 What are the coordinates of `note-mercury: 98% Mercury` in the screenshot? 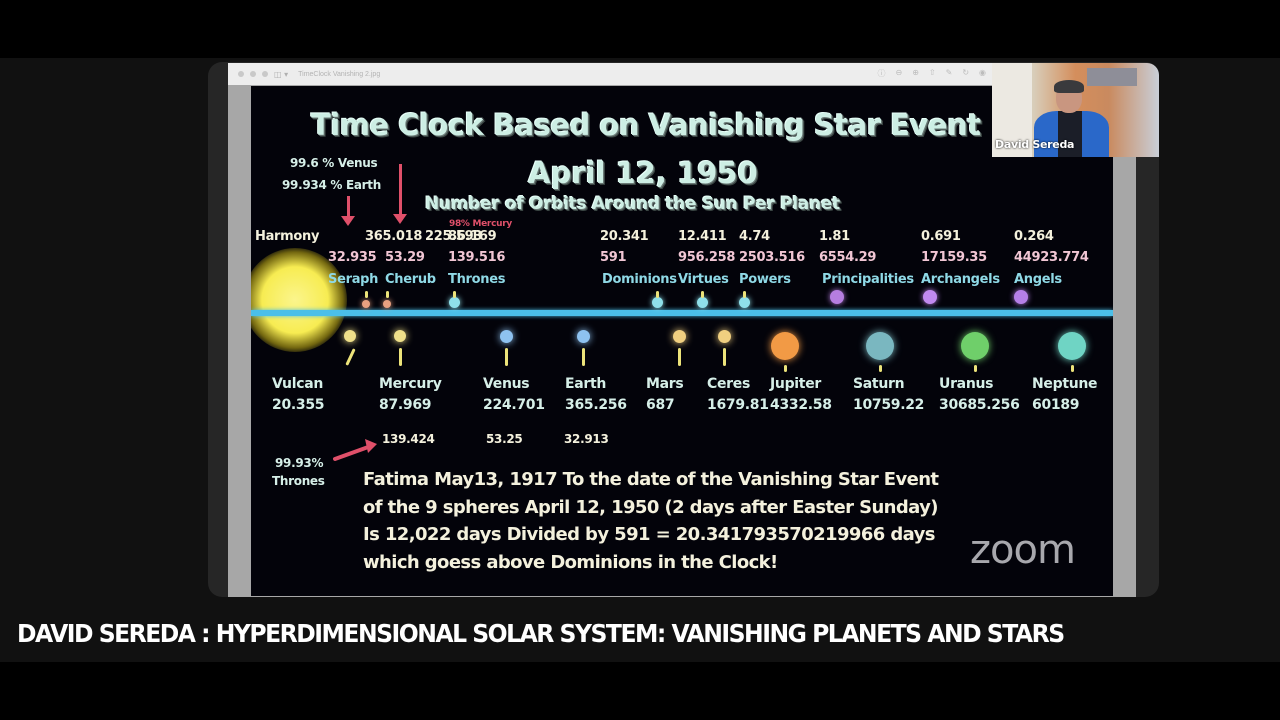 It's located at (480, 224).